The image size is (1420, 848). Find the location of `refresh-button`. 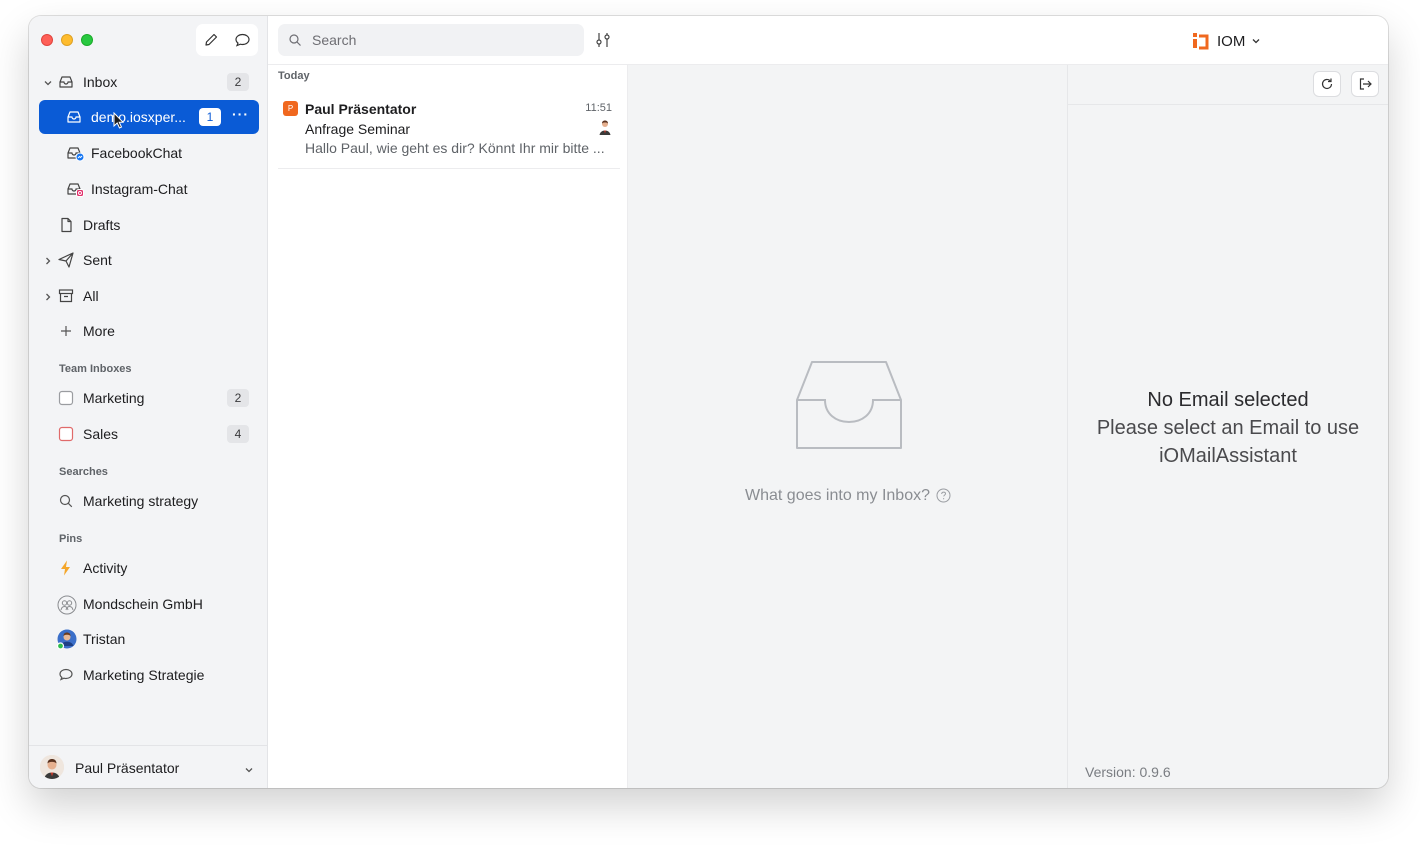

refresh-button is located at coordinates (1327, 84).